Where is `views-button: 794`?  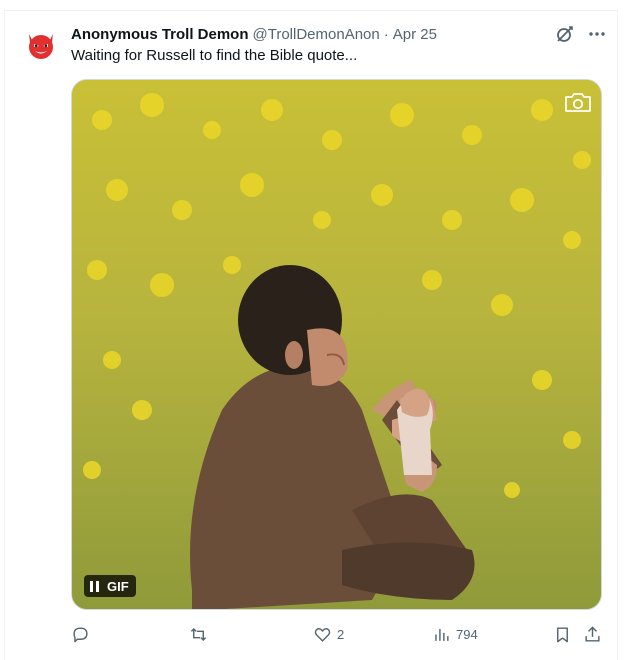 views-button: 794 is located at coordinates (455, 634).